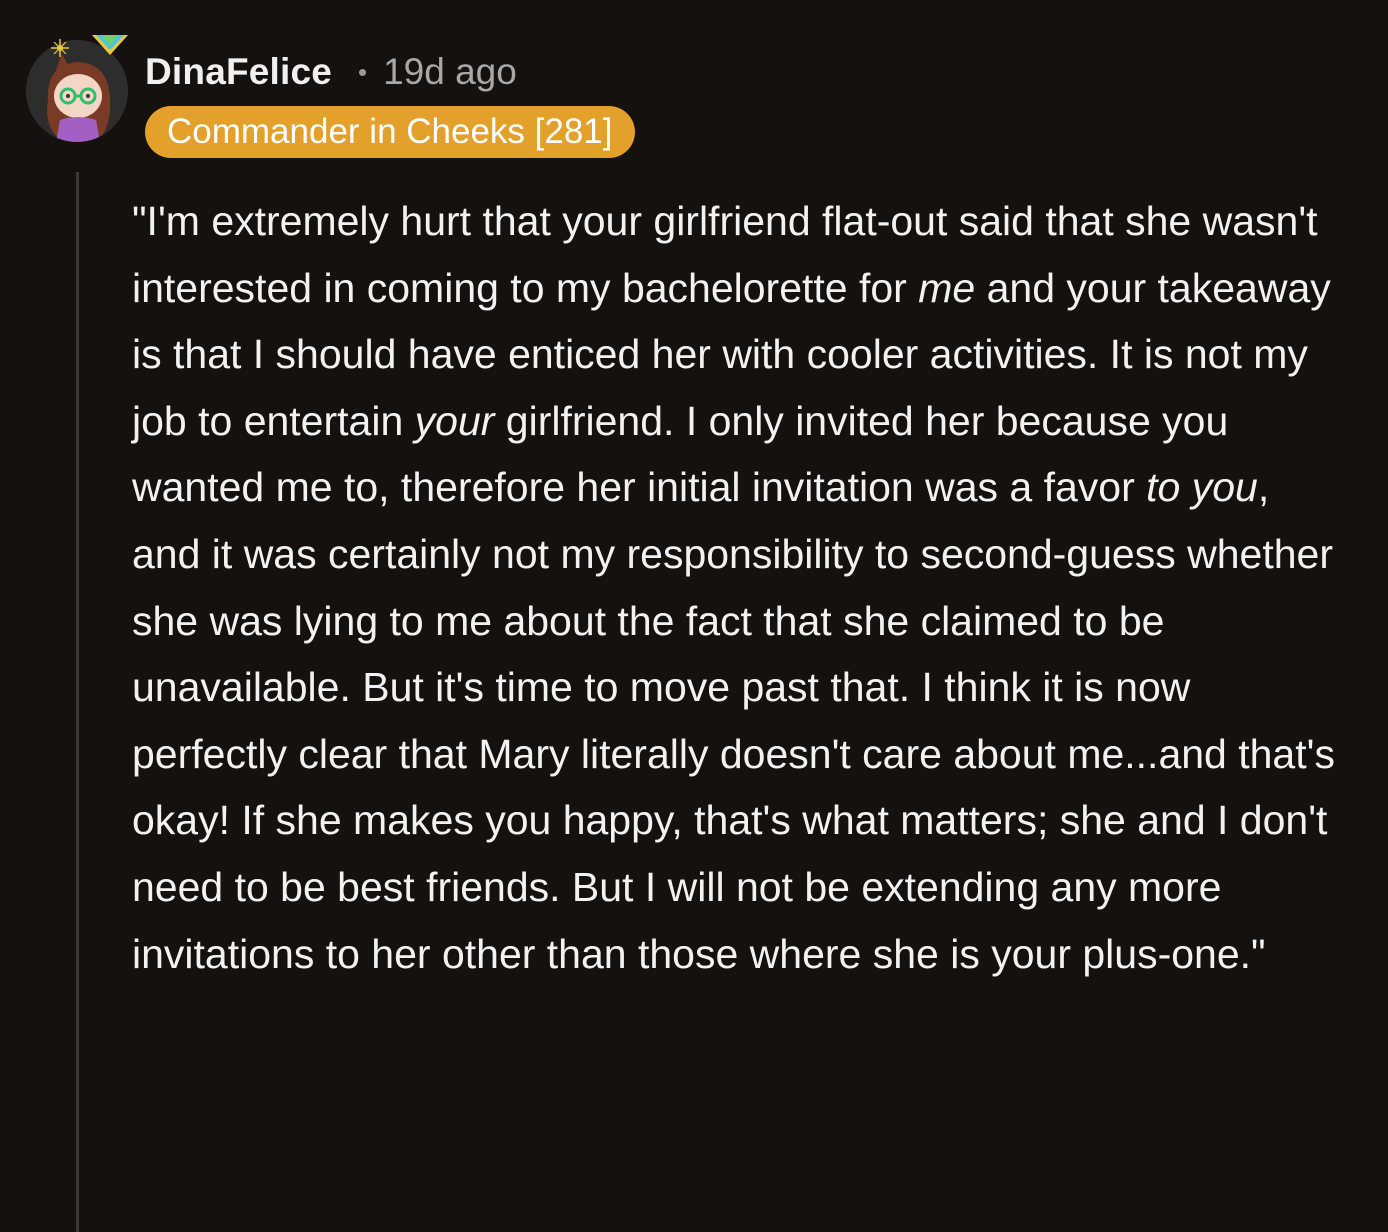 Image resolution: width=1388 pixels, height=1232 pixels. Describe the element at coordinates (77, 702) in the screenshot. I see `thread-line` at that location.